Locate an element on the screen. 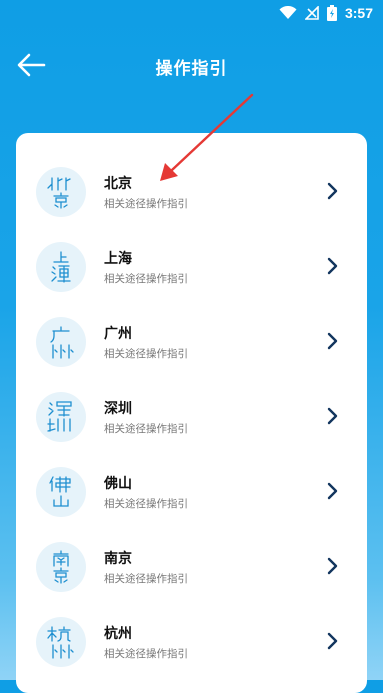 This screenshot has width=383, height=693. app-header: 操作指引 is located at coordinates (191, 65).